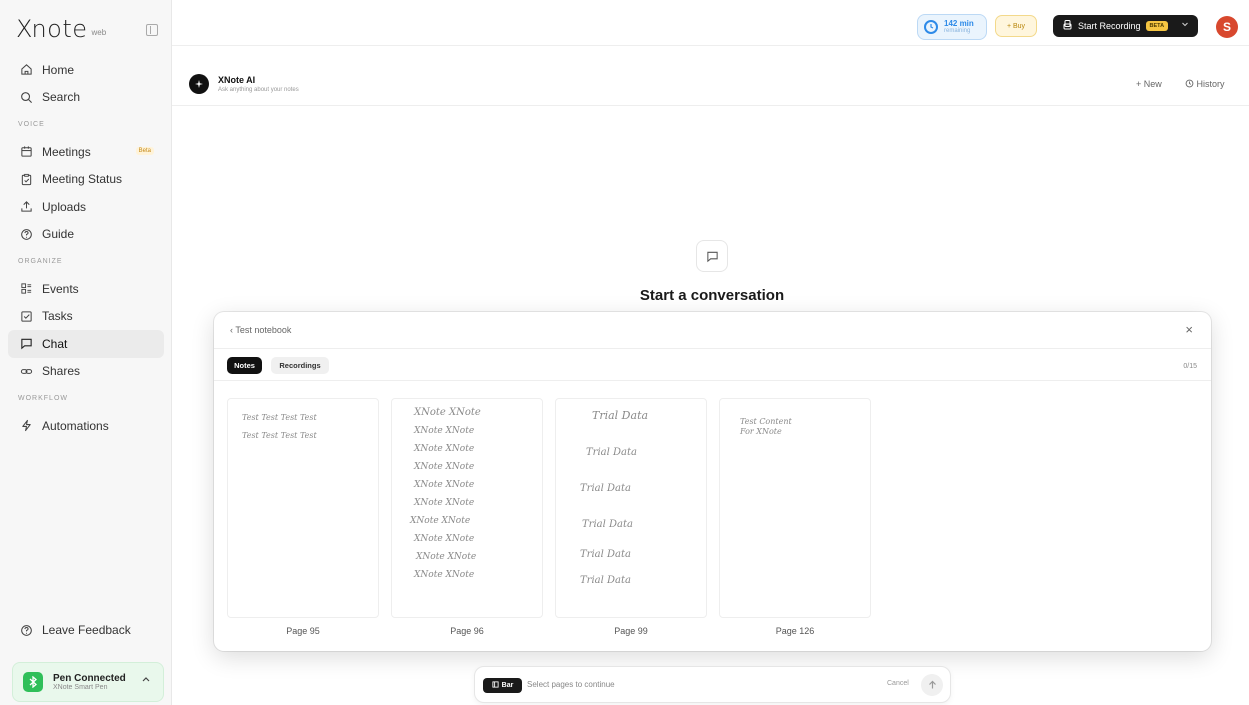  Describe the element at coordinates (26, 152) in the screenshot. I see `calendar-icon` at that location.